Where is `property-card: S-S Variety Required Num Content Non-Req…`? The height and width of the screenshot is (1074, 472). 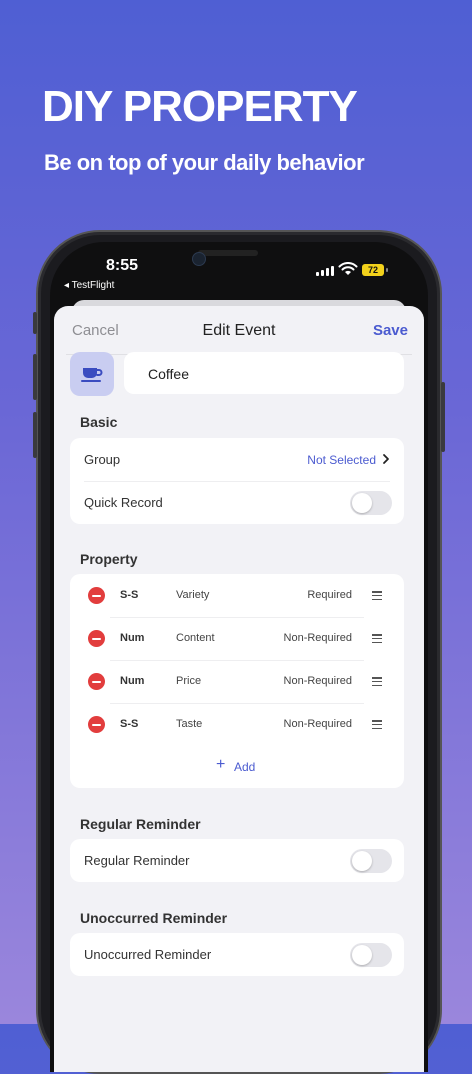 property-card: S-S Variety Required Num Content Non-Req… is located at coordinates (237, 681).